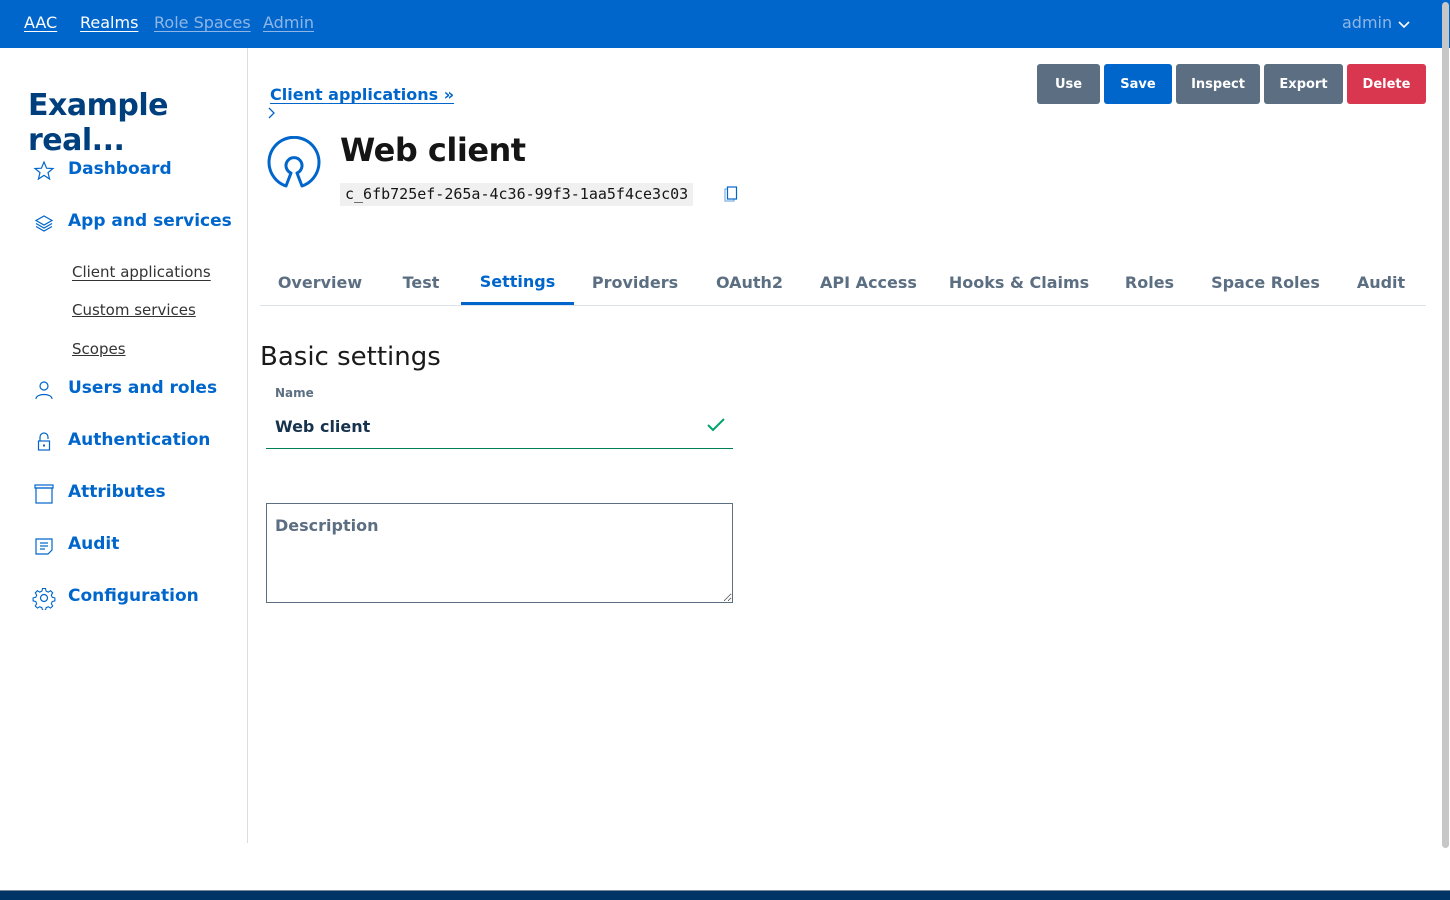 This screenshot has width=1450, height=900. Describe the element at coordinates (1138, 84) in the screenshot. I see `save-button: Save` at that location.